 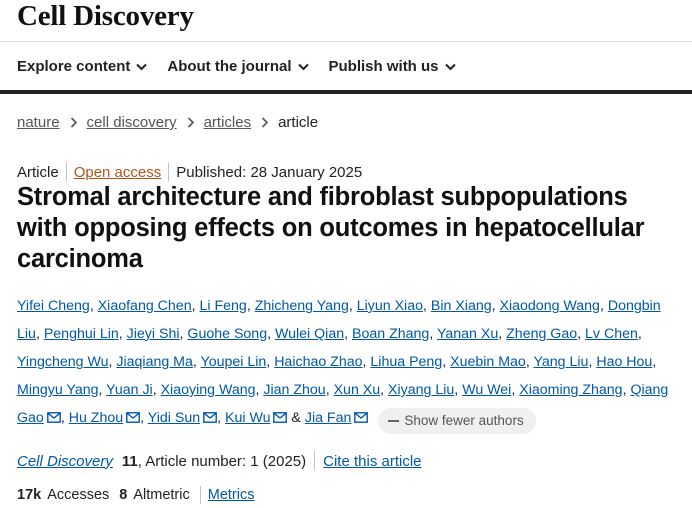 What do you see at coordinates (269, 172) in the screenshot?
I see `published-date: Published: 28 January 2025` at bounding box center [269, 172].